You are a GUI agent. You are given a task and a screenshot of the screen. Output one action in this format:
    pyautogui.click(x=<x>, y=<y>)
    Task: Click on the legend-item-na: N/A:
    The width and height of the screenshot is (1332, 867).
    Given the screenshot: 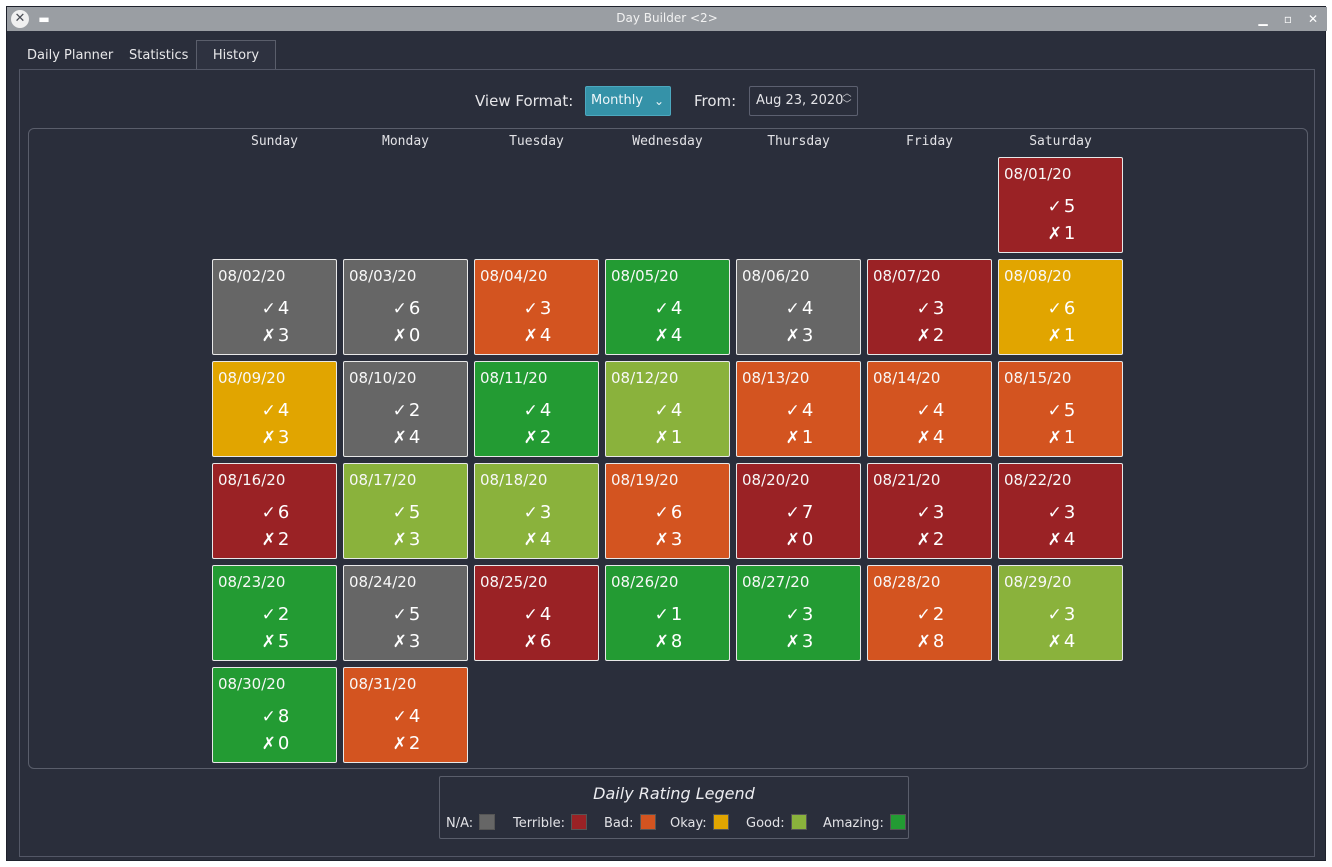 What is the action you would take?
    pyautogui.click(x=471, y=822)
    